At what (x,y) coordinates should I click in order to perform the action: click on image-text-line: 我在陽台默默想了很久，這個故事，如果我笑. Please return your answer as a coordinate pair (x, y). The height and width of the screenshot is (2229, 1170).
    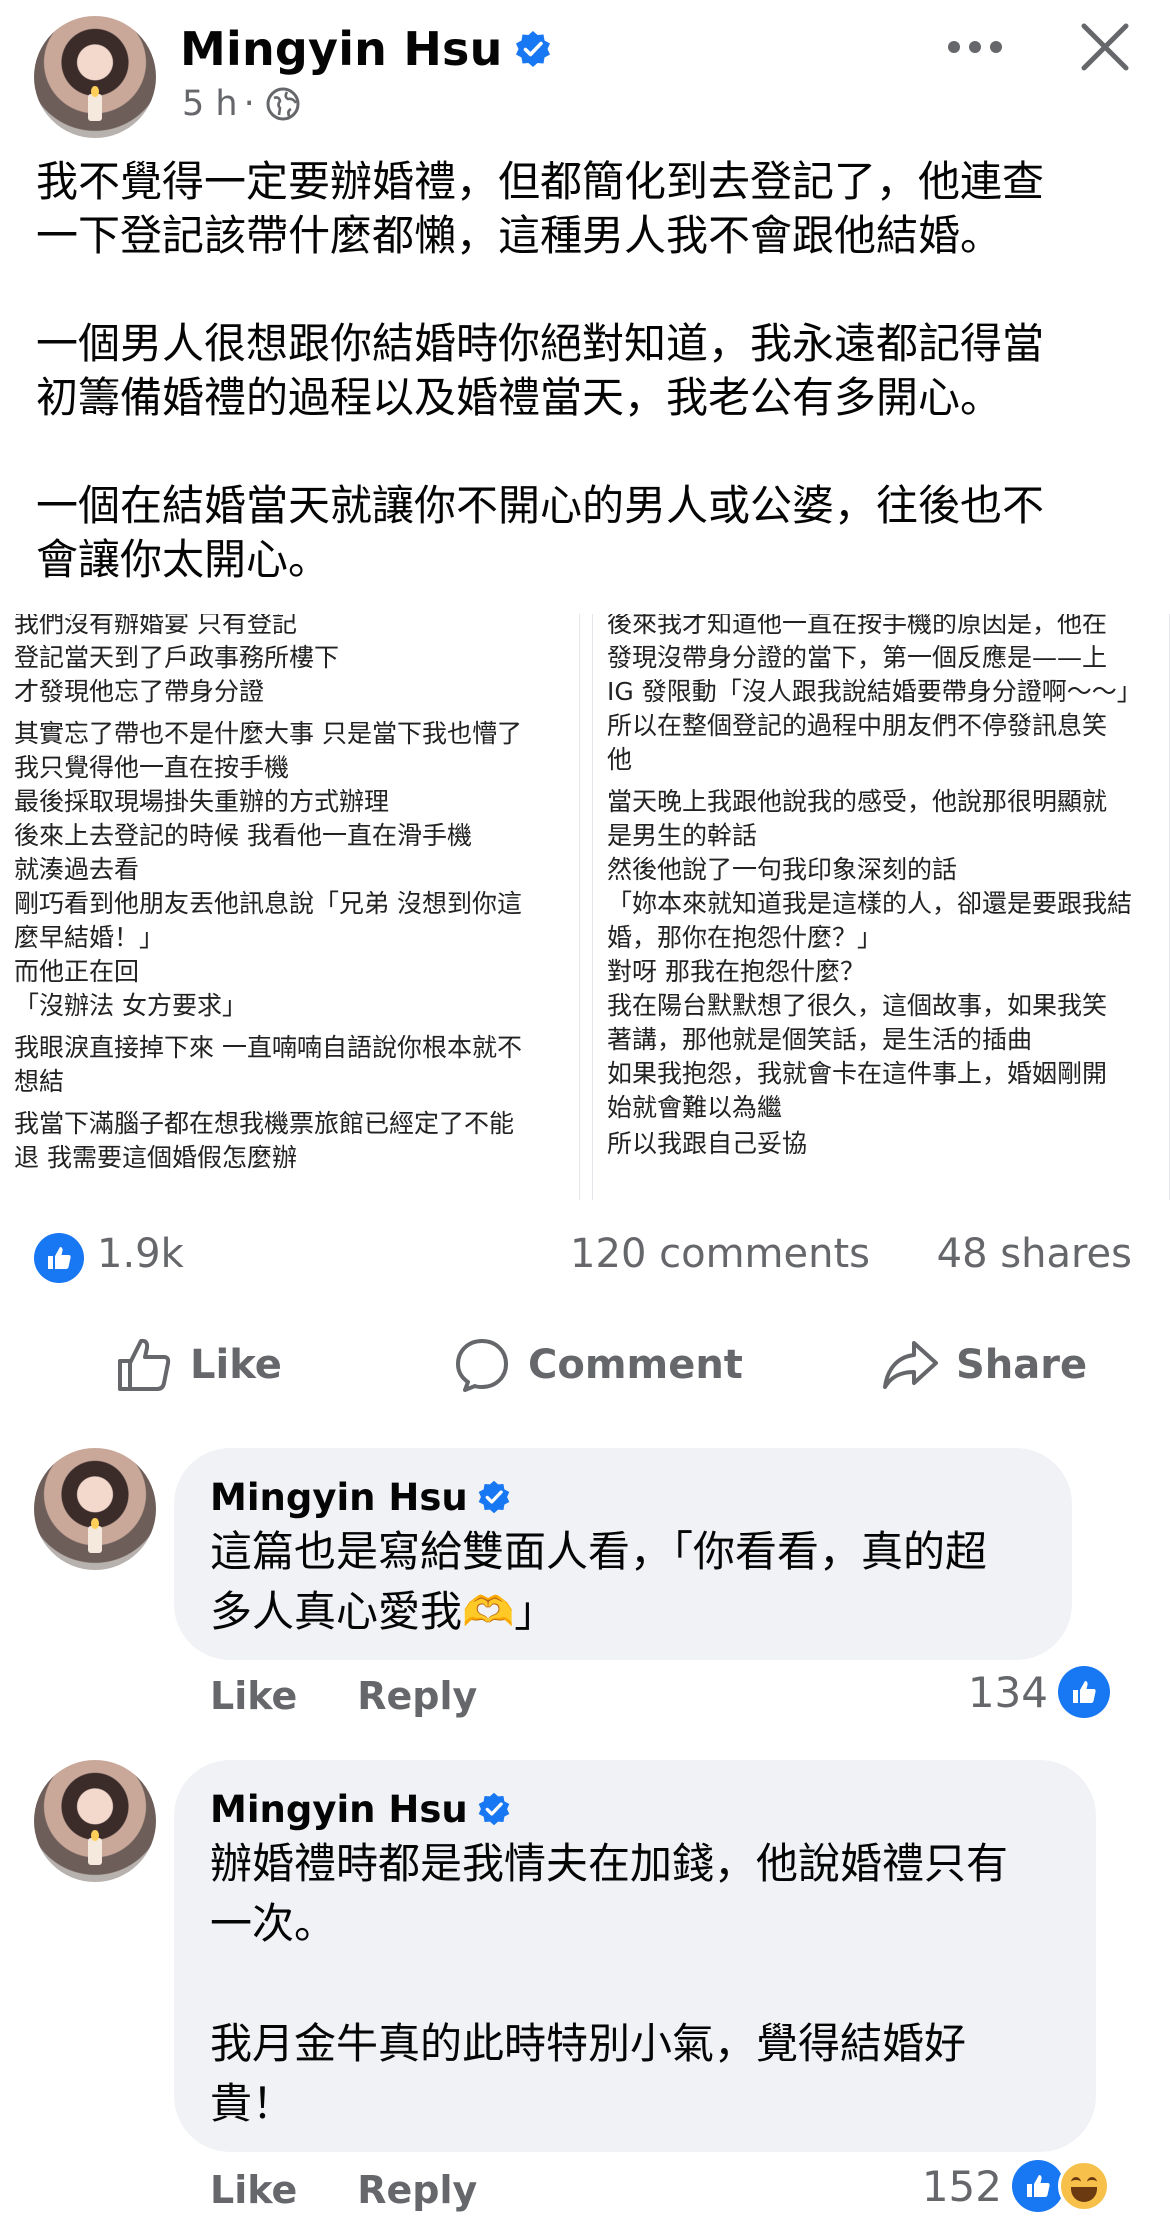
    Looking at the image, I should click on (857, 1005).